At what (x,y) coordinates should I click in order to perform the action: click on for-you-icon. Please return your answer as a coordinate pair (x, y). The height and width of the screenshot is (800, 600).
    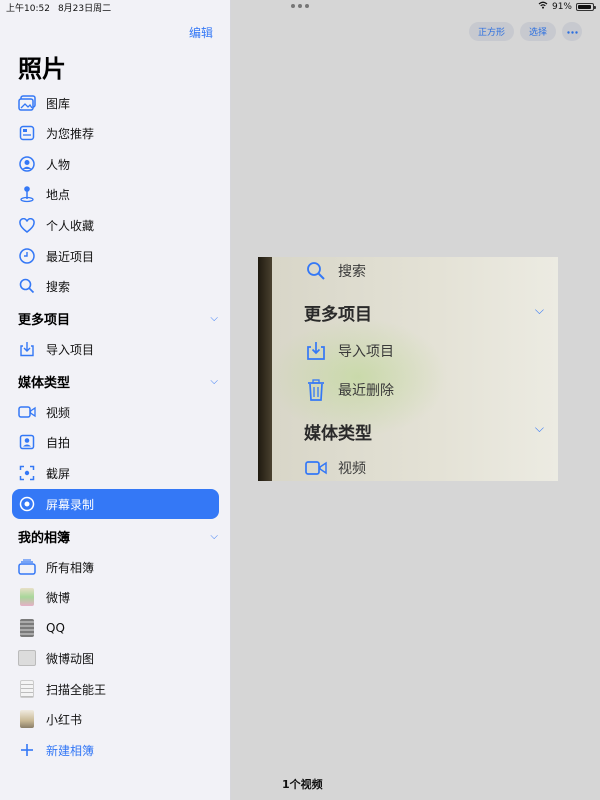
    Looking at the image, I should click on (27, 133).